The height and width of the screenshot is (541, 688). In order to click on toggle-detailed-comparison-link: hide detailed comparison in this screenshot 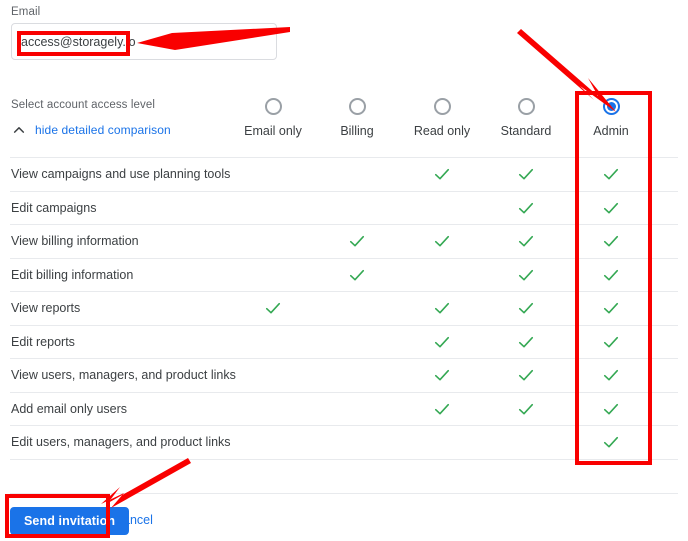, I will do `click(91, 130)`.